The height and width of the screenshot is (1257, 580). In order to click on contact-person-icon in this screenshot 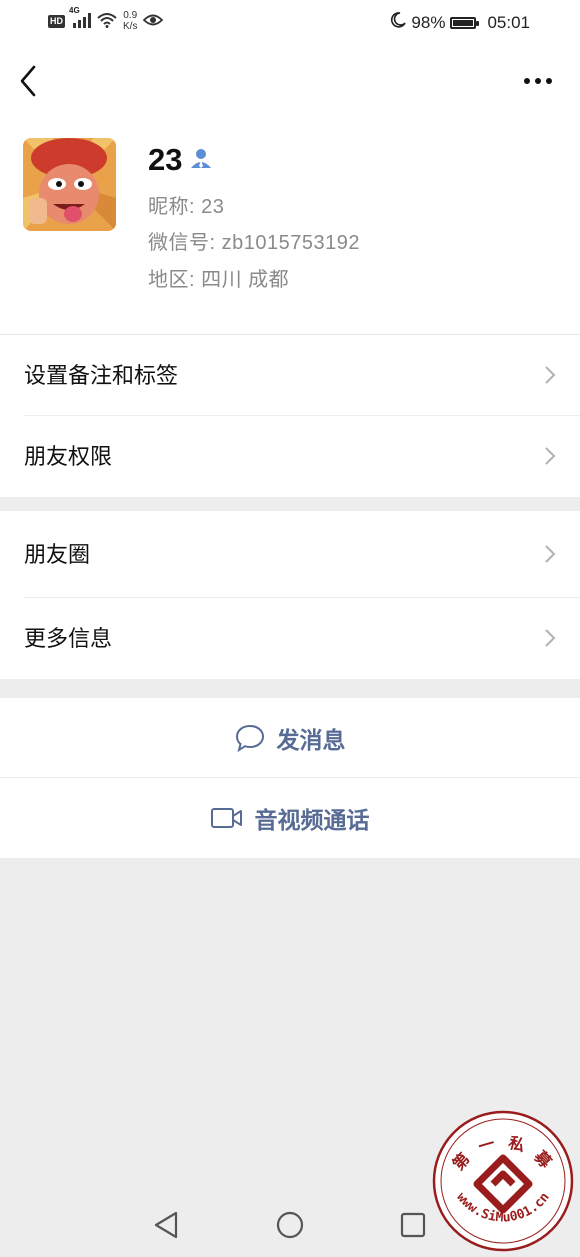, I will do `click(201, 160)`.